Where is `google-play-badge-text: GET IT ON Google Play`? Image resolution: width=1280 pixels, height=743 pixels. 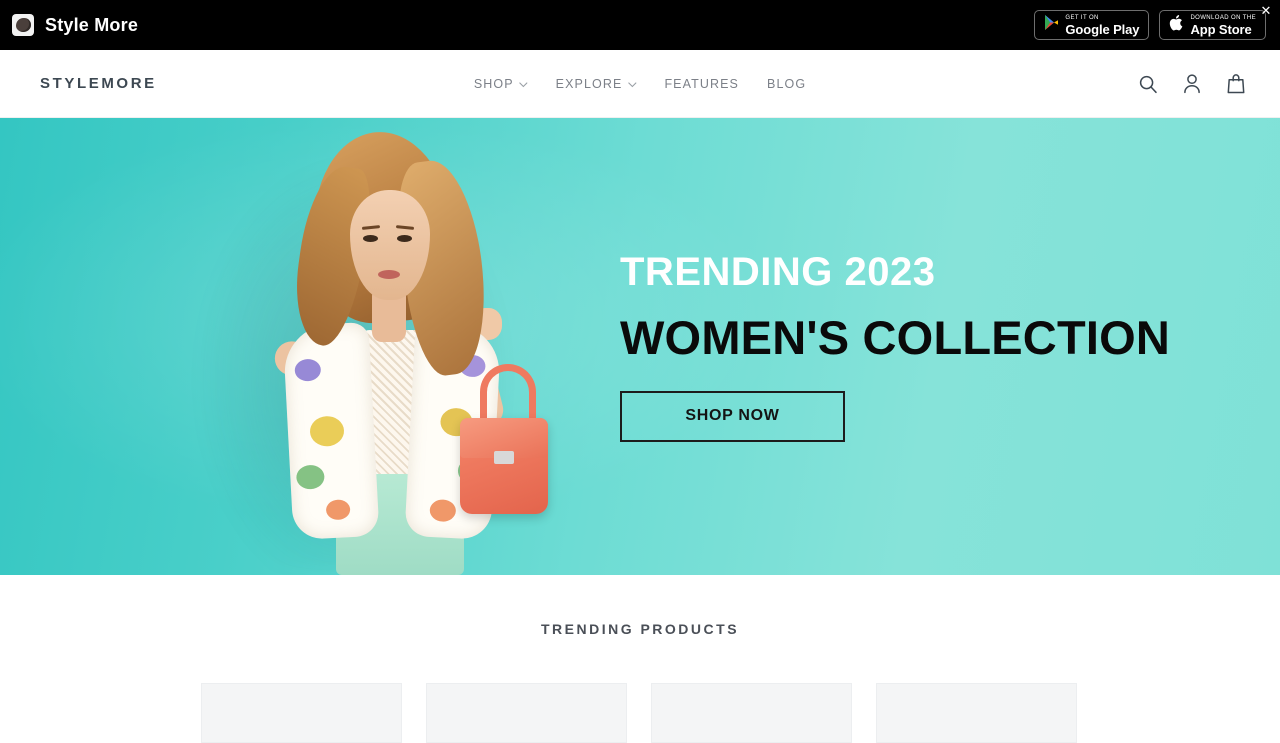
google-play-badge-text: GET IT ON Google Play is located at coordinates (1102, 25).